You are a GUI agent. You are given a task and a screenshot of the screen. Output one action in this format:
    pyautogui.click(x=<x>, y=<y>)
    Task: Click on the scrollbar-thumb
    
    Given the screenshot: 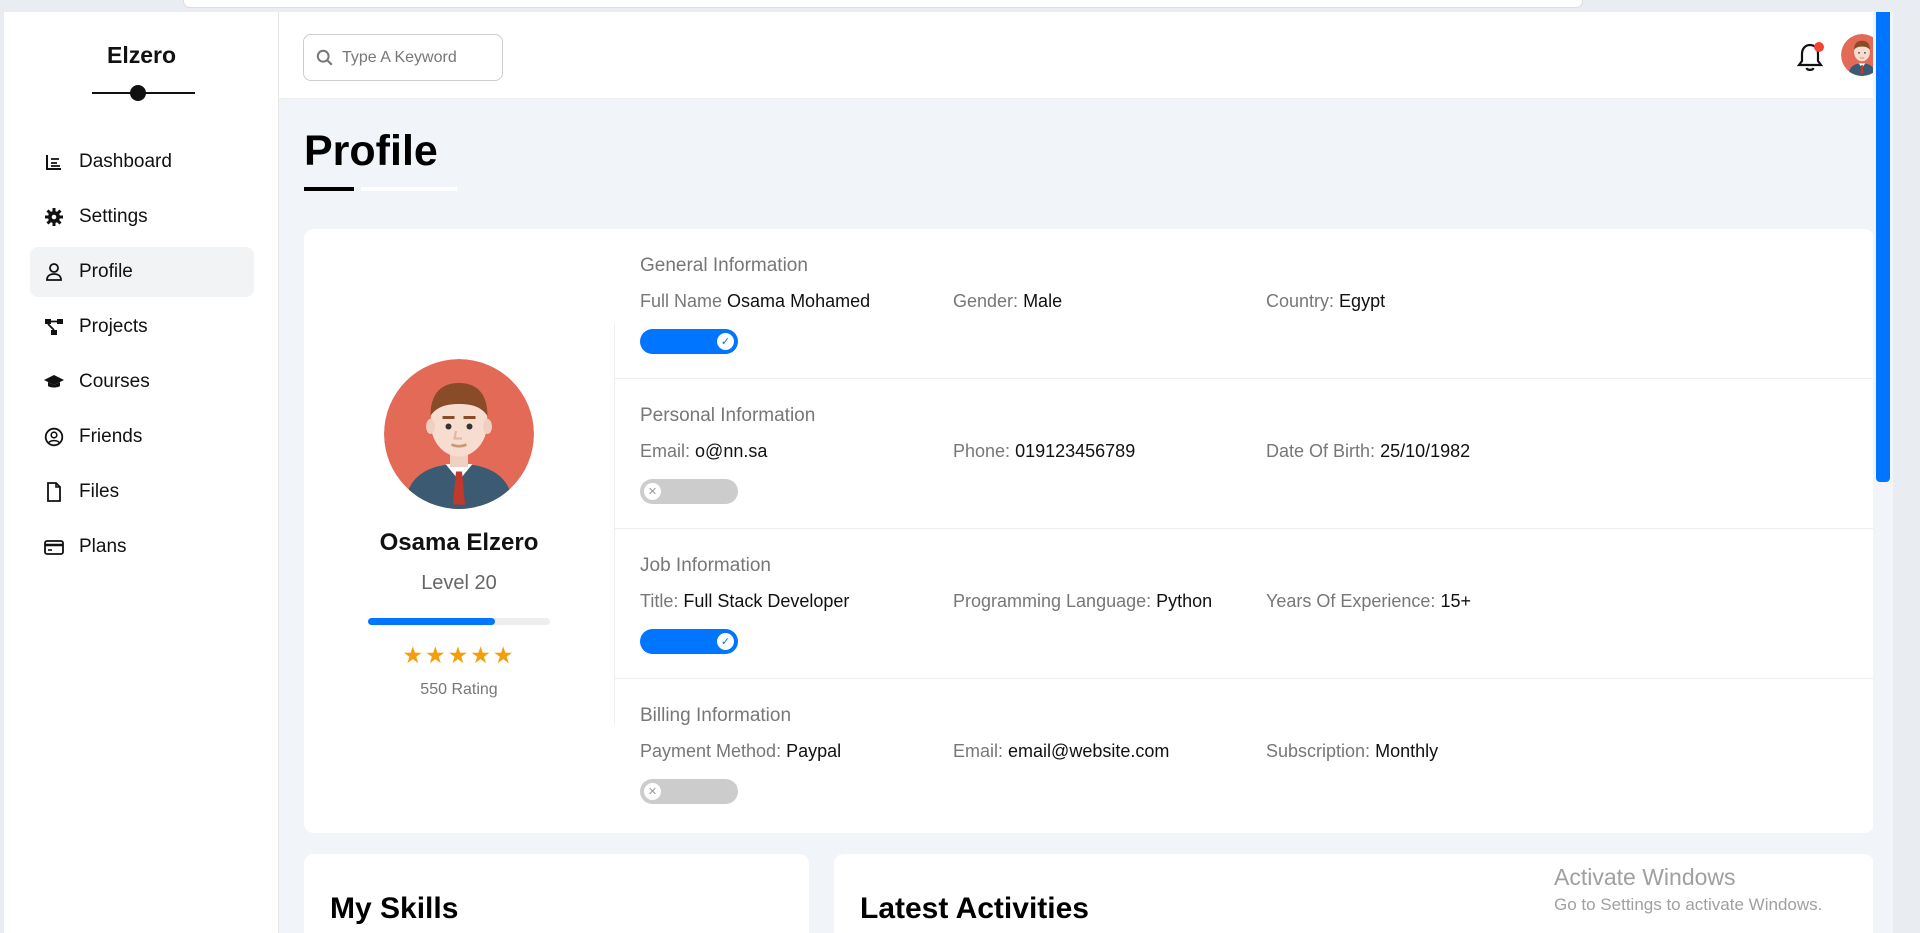 What is the action you would take?
    pyautogui.click(x=1883, y=247)
    